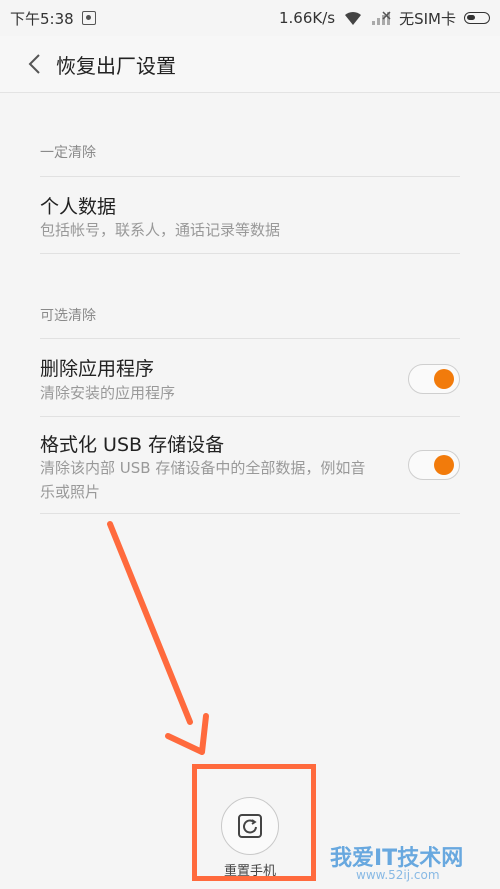 Image resolution: width=500 pixels, height=889 pixels. Describe the element at coordinates (108, 393) in the screenshot. I see `item-description: 清除安装的应用程序` at that location.